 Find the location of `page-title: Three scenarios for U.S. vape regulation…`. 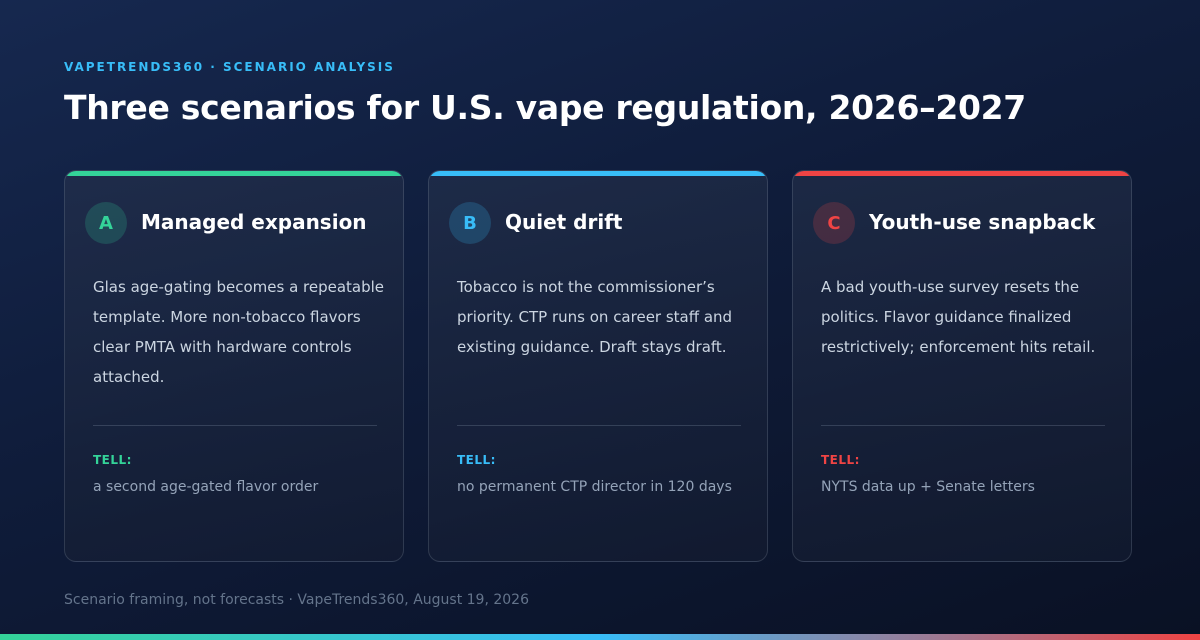

page-title: Three scenarios for U.S. vape regulation… is located at coordinates (545, 107).